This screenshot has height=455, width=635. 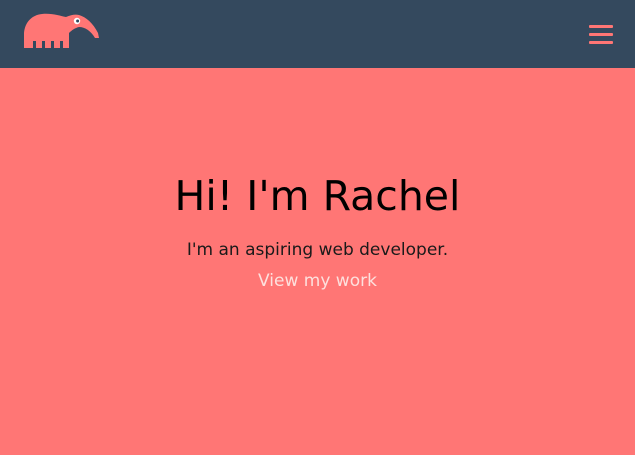 I want to click on anteater-logo-icon, so click(x=61, y=29).